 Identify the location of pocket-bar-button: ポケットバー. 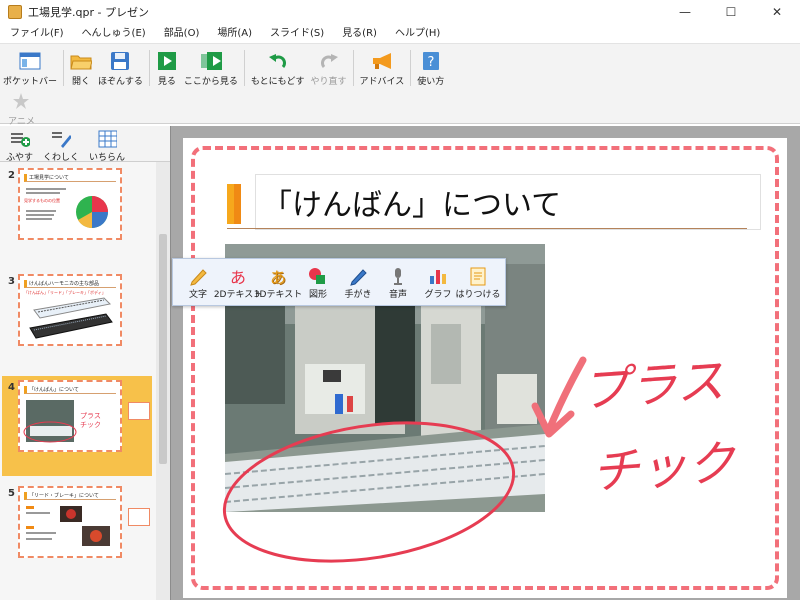
(30, 68).